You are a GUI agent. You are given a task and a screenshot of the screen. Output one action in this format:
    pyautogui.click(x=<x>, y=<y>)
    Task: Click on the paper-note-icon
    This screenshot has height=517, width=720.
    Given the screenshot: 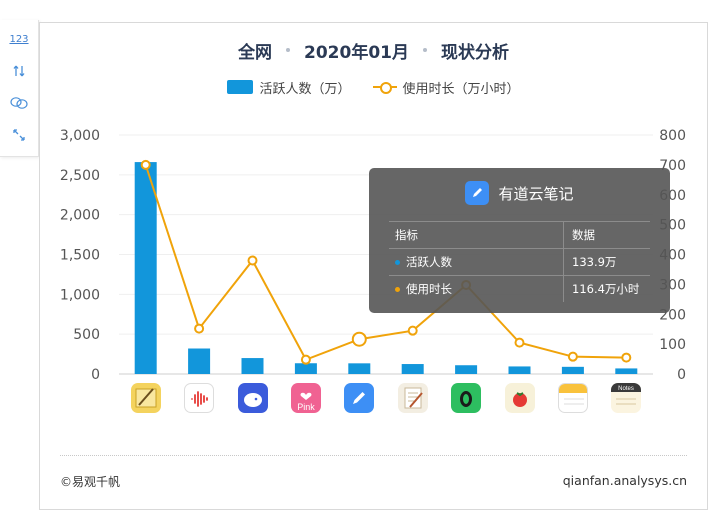 What is the action you would take?
    pyautogui.click(x=412, y=398)
    